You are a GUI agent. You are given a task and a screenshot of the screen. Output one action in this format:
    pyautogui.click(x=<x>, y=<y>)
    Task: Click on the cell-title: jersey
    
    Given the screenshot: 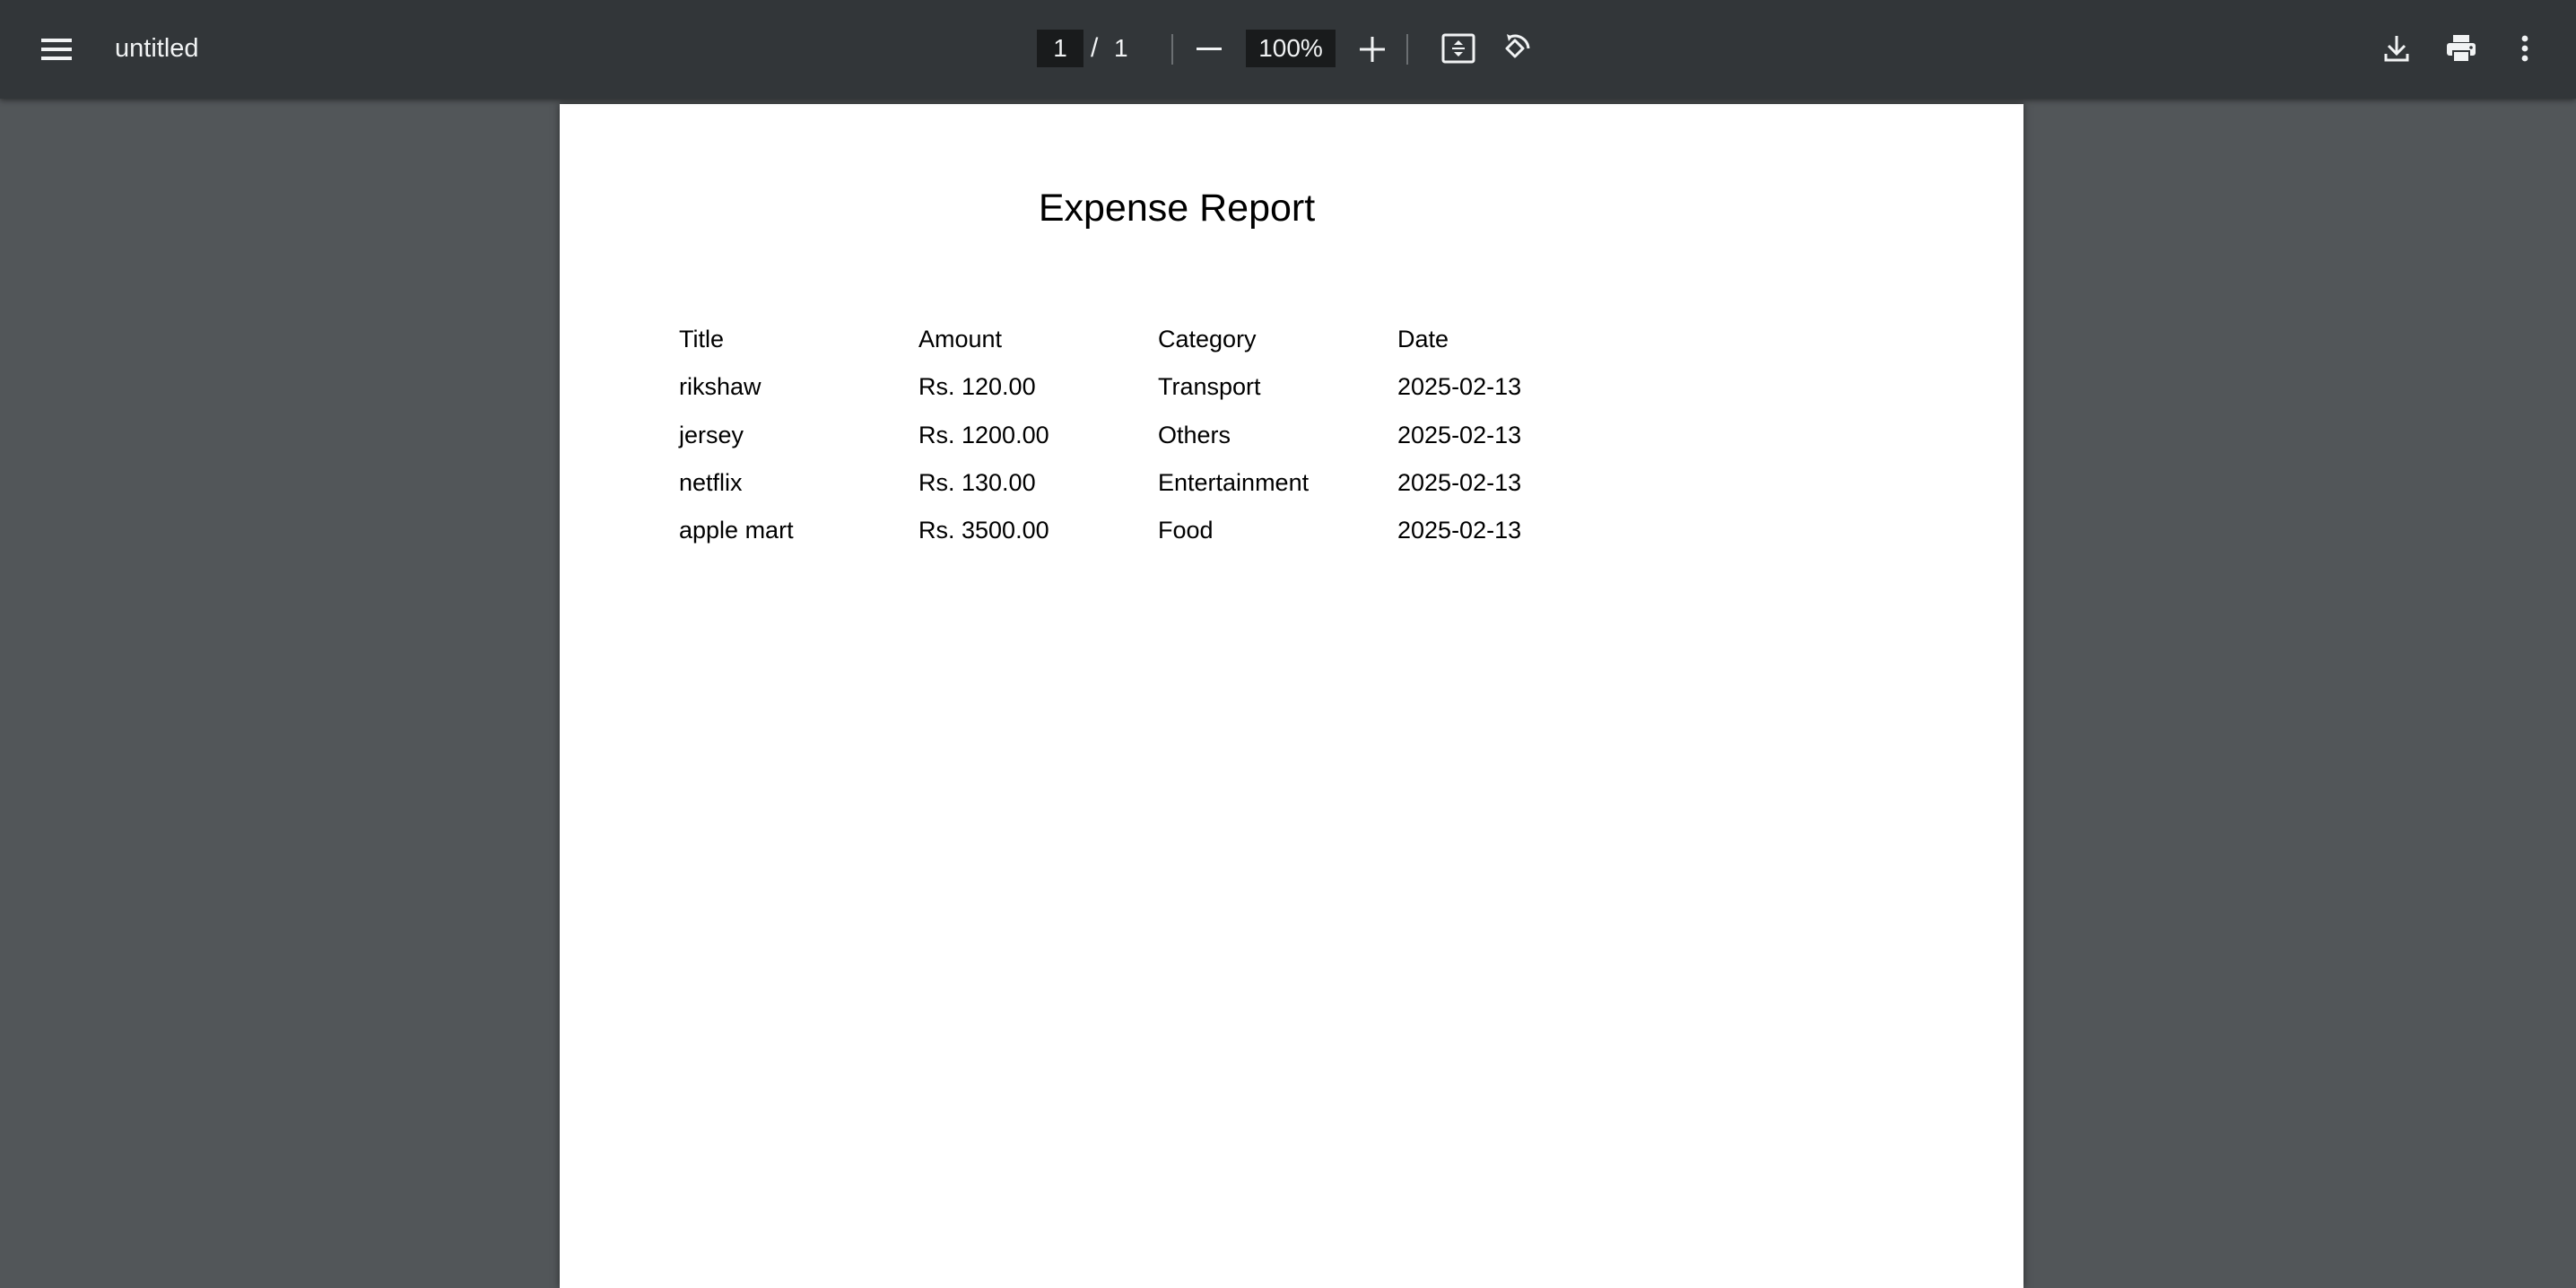 What is the action you would take?
    pyautogui.click(x=711, y=434)
    